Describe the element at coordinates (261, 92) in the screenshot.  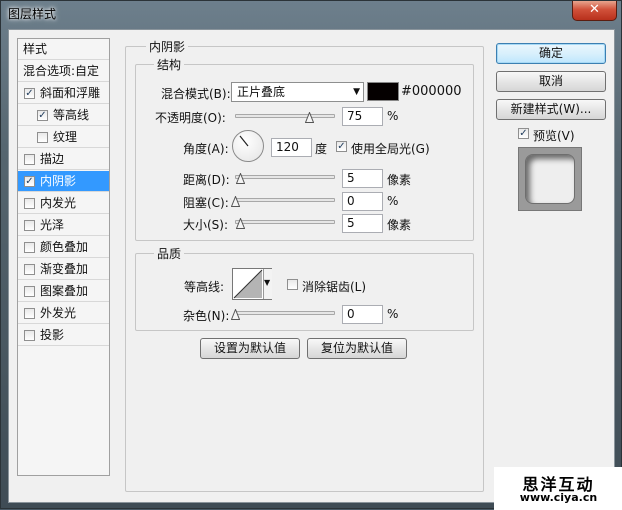
I see `blend-mode-value: 正片叠底` at that location.